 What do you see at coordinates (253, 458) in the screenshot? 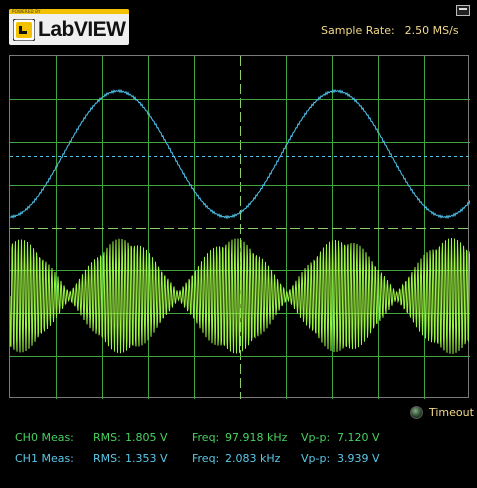
I see `ch1-freq-value: 2.083 kHz` at bounding box center [253, 458].